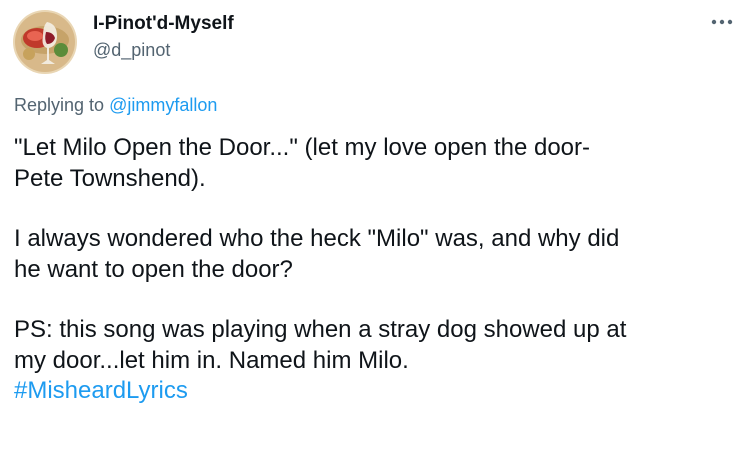 This screenshot has height=466, width=750. I want to click on user-handle: @d_pinot, so click(131, 50).